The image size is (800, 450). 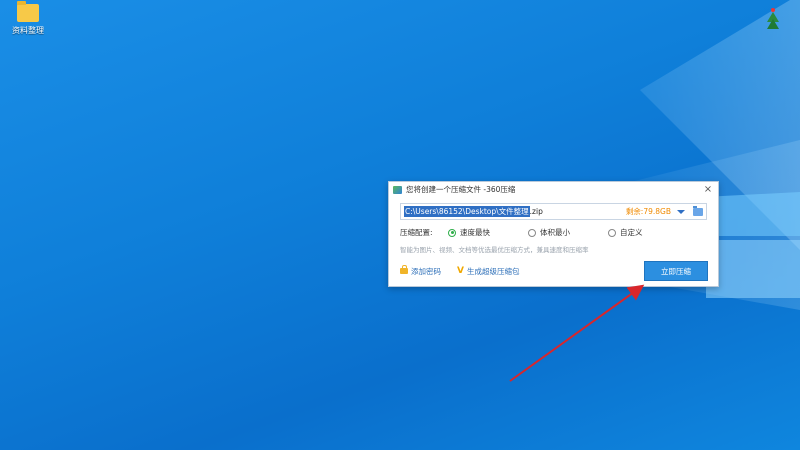 What do you see at coordinates (676, 271) in the screenshot?
I see `compress-now-button: 立即压缩` at bounding box center [676, 271].